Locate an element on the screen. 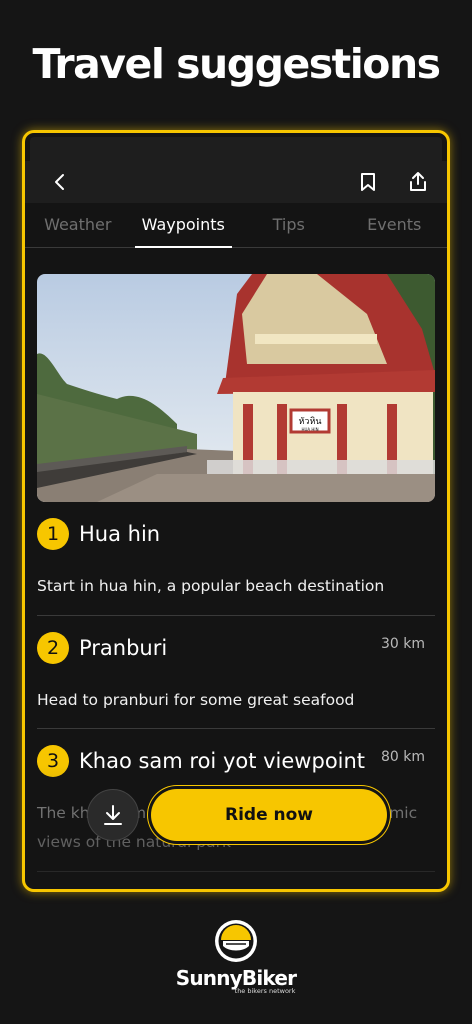 This screenshot has height=1024, width=472. download-button is located at coordinates (113, 815).